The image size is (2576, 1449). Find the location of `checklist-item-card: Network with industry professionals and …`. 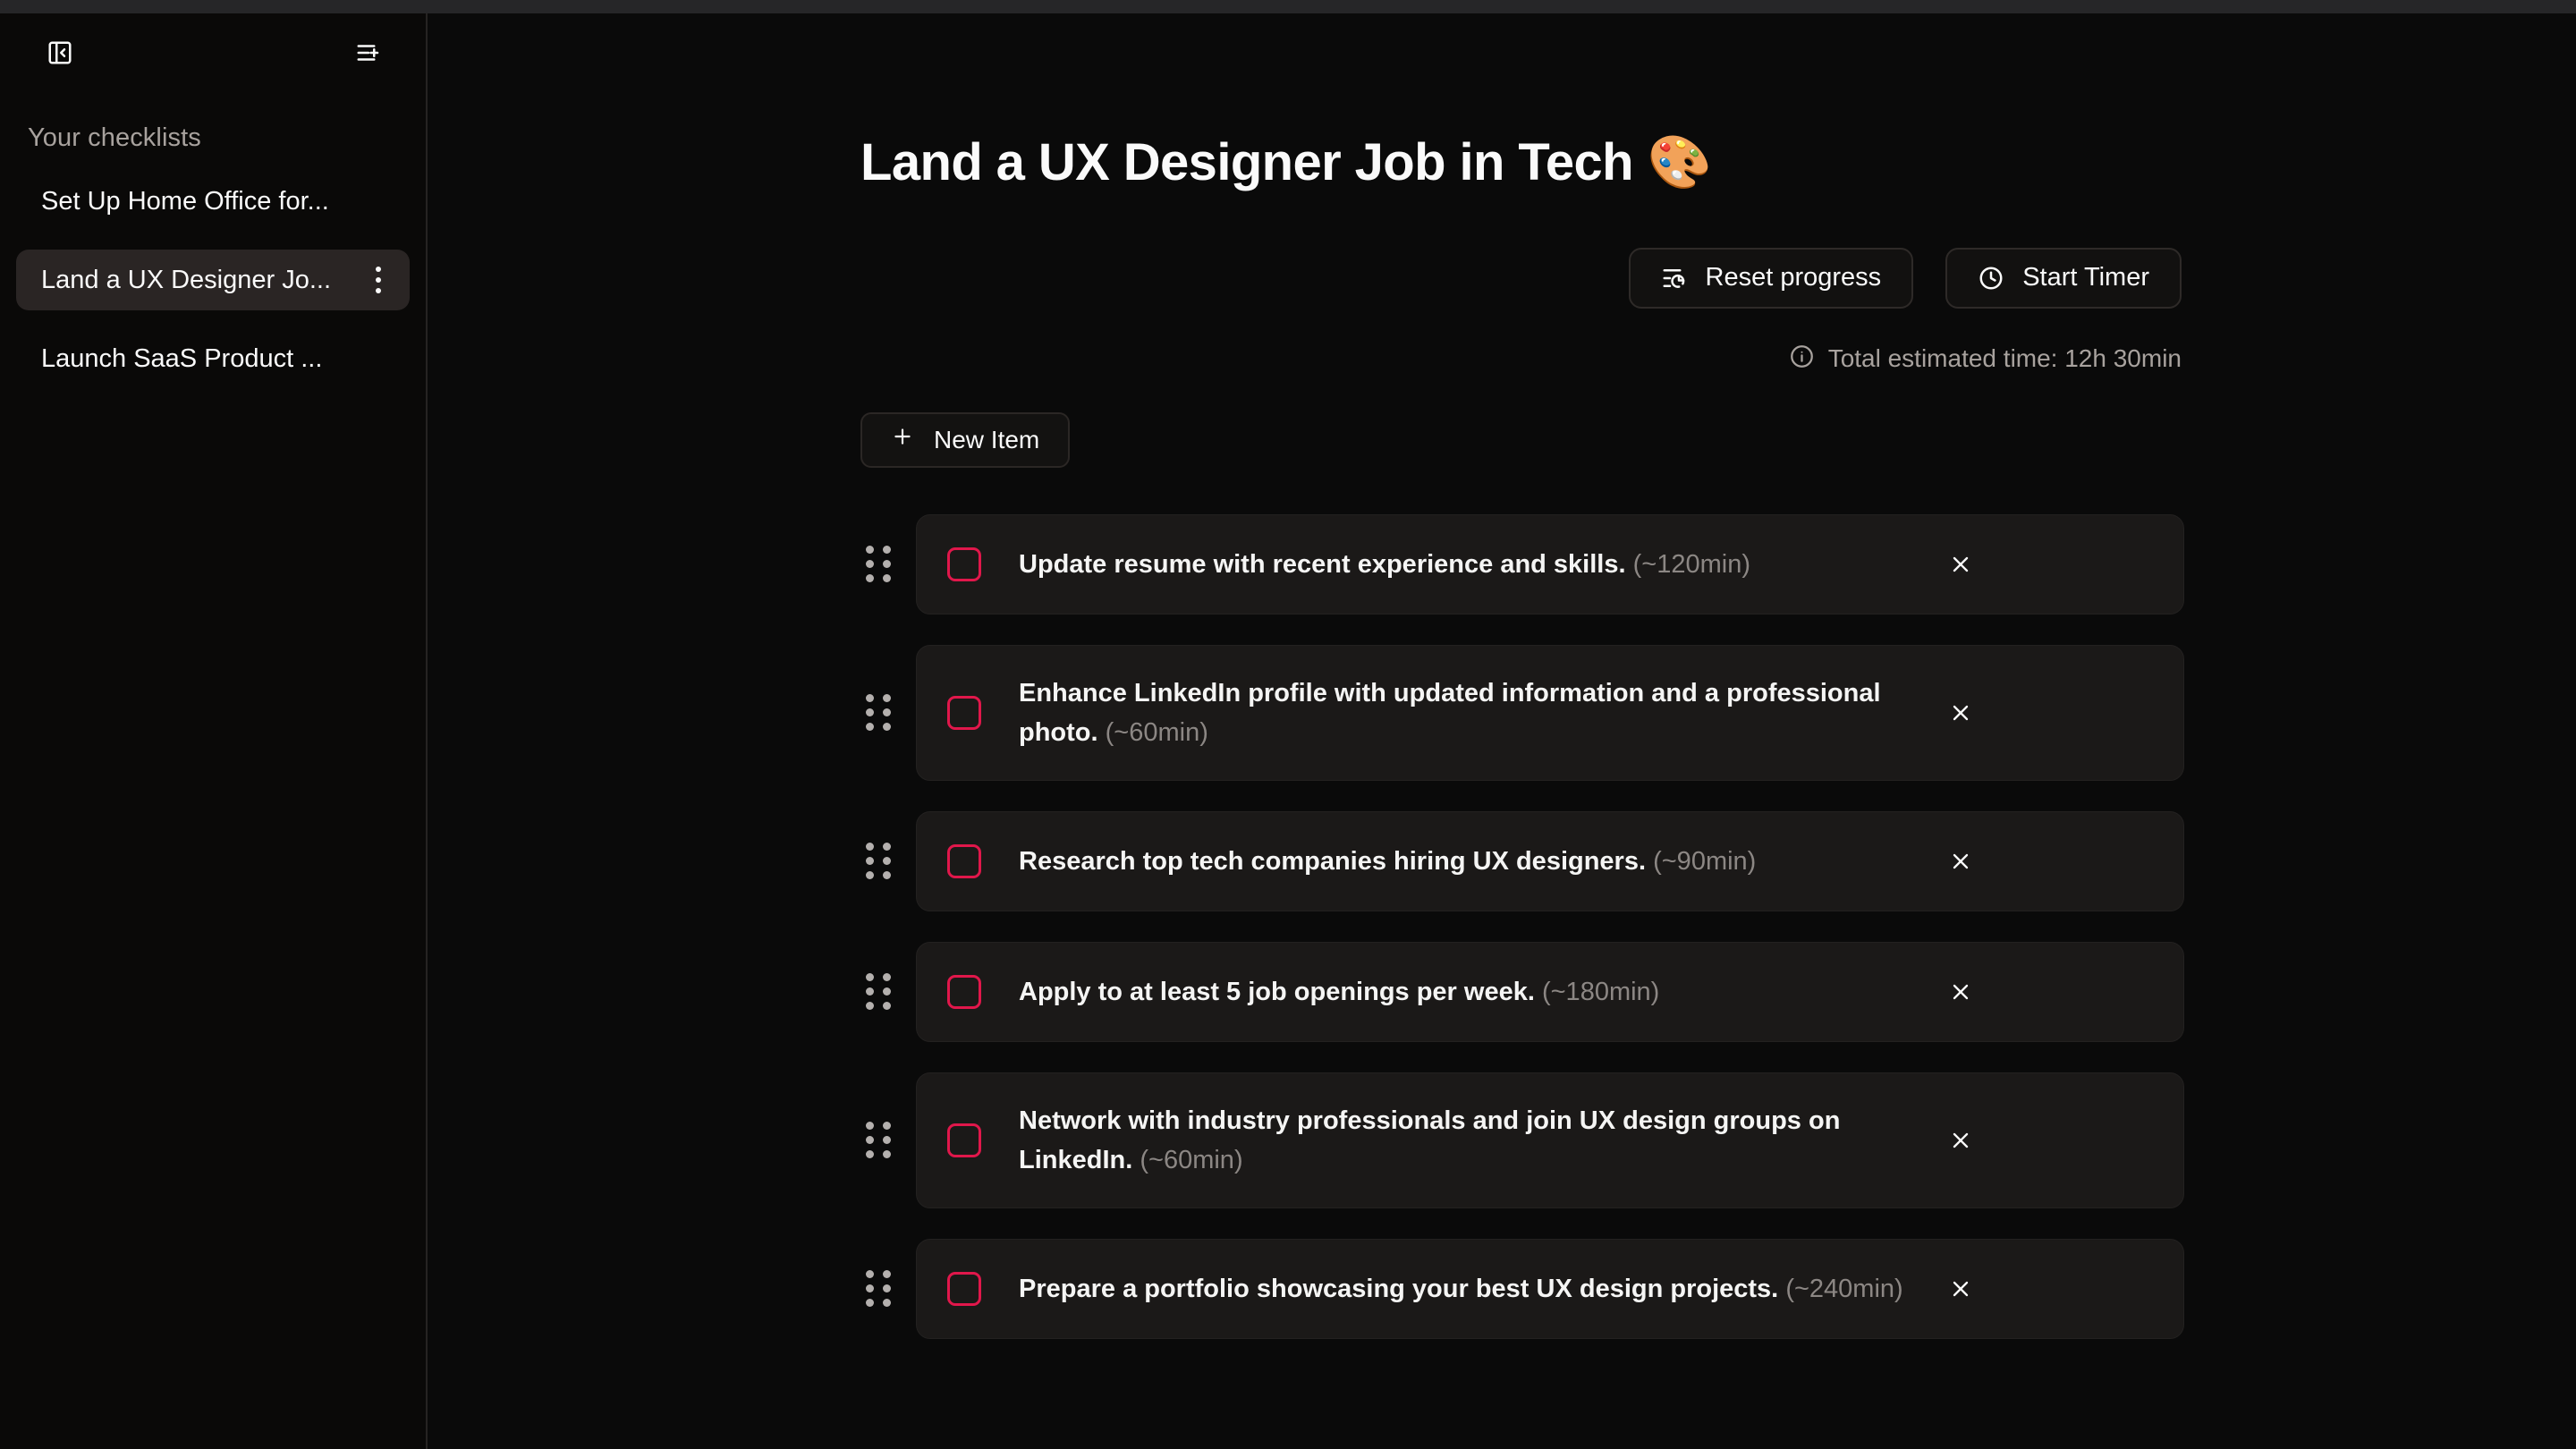

checklist-item-card: Network with industry professionals and … is located at coordinates (1550, 1140).